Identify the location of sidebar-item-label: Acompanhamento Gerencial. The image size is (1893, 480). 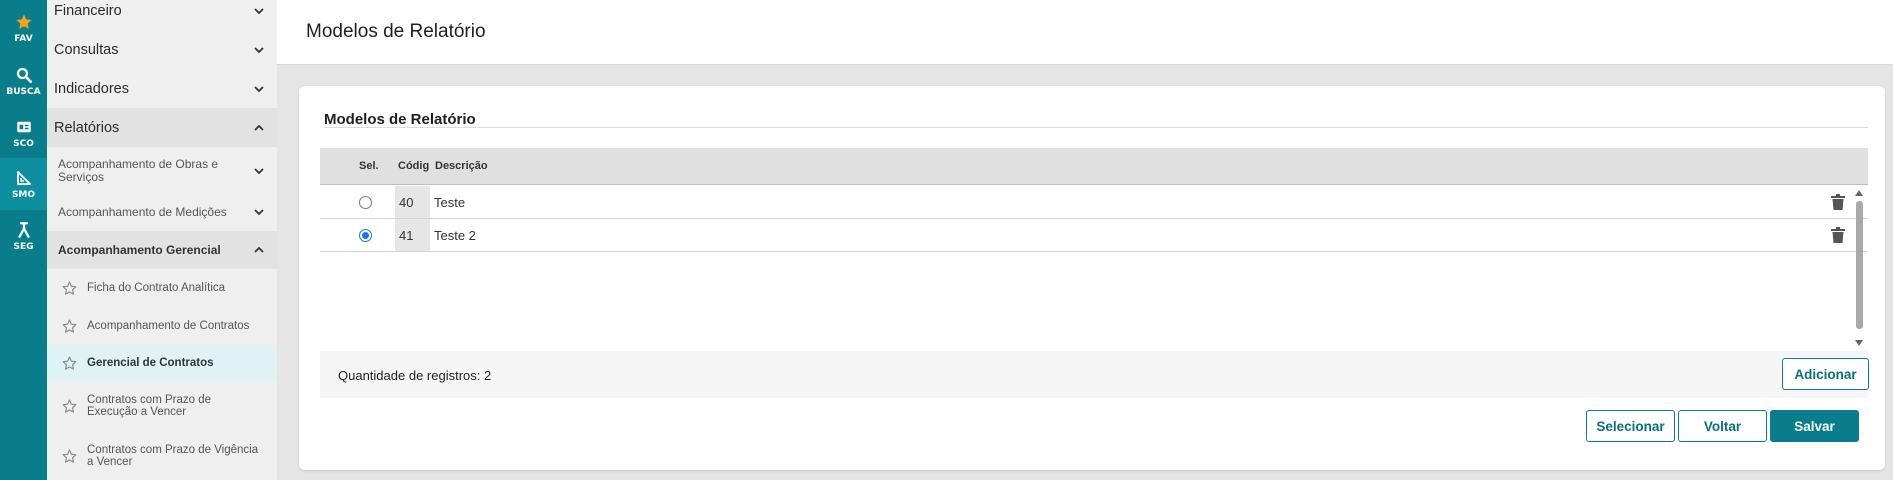
(139, 250).